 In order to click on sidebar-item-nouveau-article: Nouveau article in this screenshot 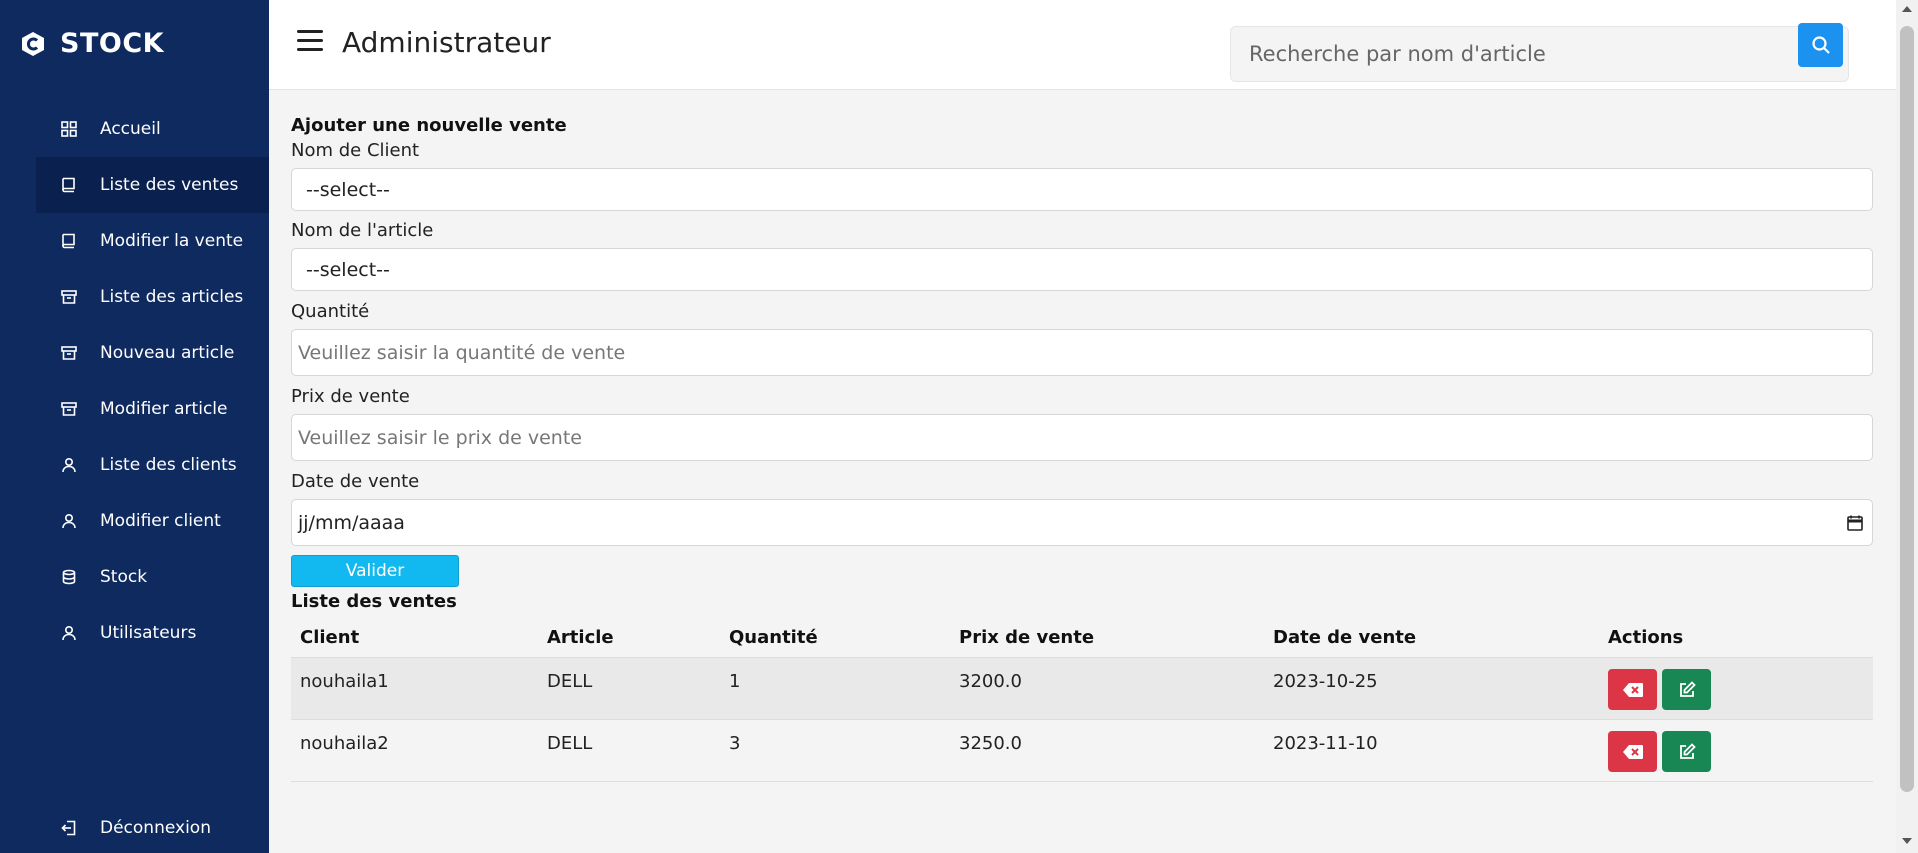, I will do `click(152, 353)`.